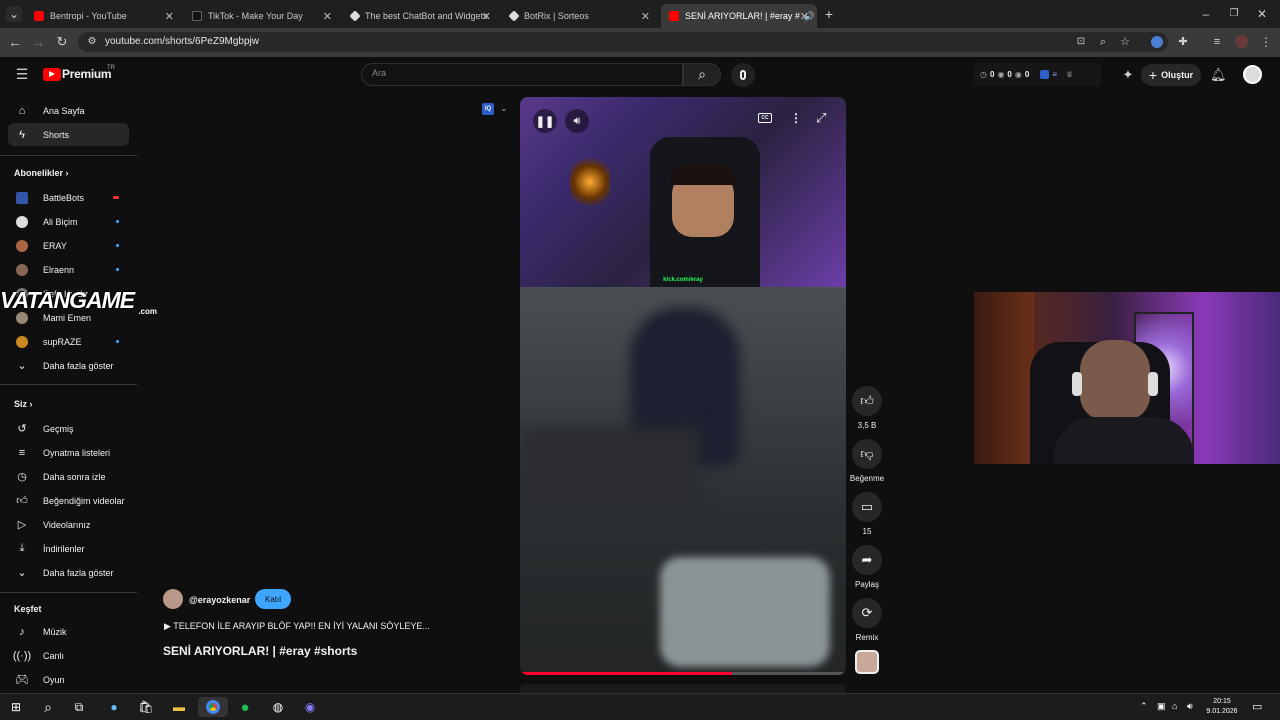  I want to click on system-clock: 20:15 9.01.2026, so click(1222, 707).